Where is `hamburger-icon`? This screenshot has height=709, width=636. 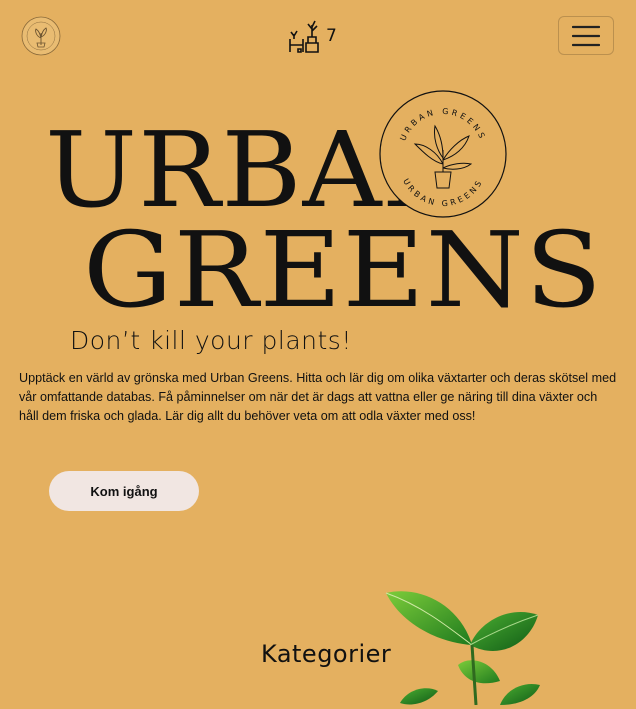
hamburger-icon is located at coordinates (586, 35).